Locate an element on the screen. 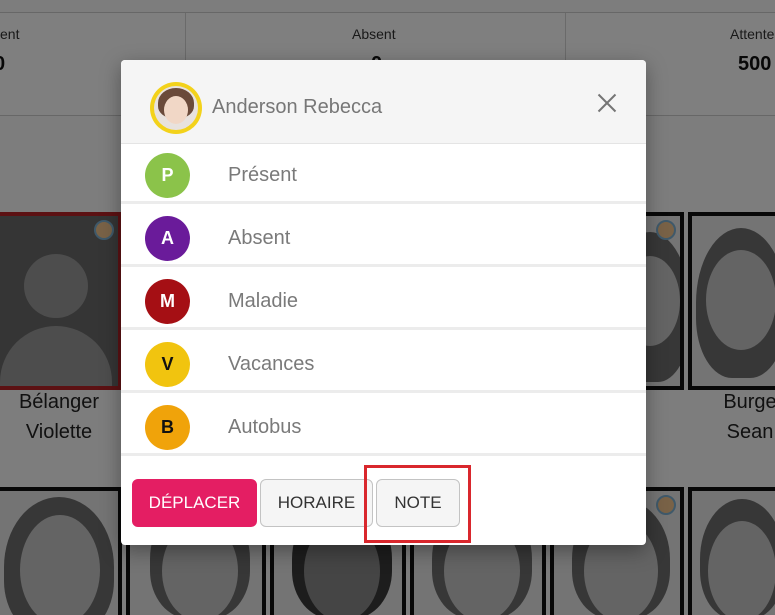 The width and height of the screenshot is (775, 615). present-status-icon: P is located at coordinates (167, 175).